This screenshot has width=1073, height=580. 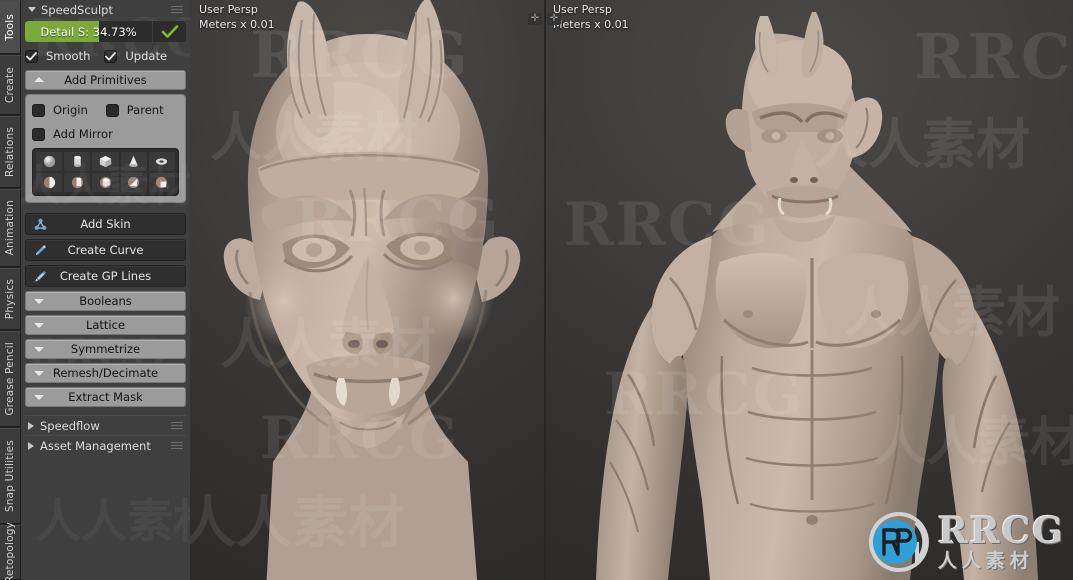 What do you see at coordinates (1001, 531) in the screenshot?
I see `logo-wordmark: RRCG` at bounding box center [1001, 531].